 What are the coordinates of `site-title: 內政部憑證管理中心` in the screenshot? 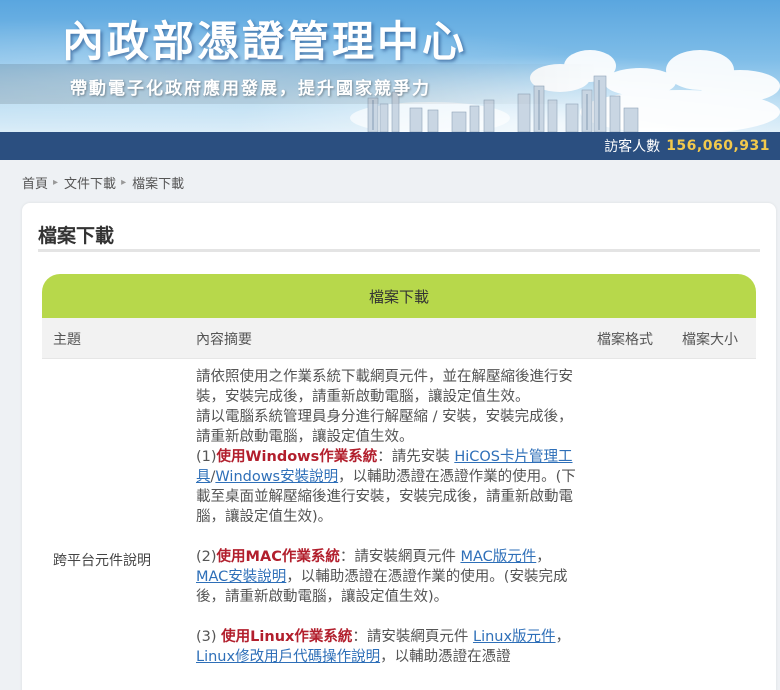 It's located at (264, 38).